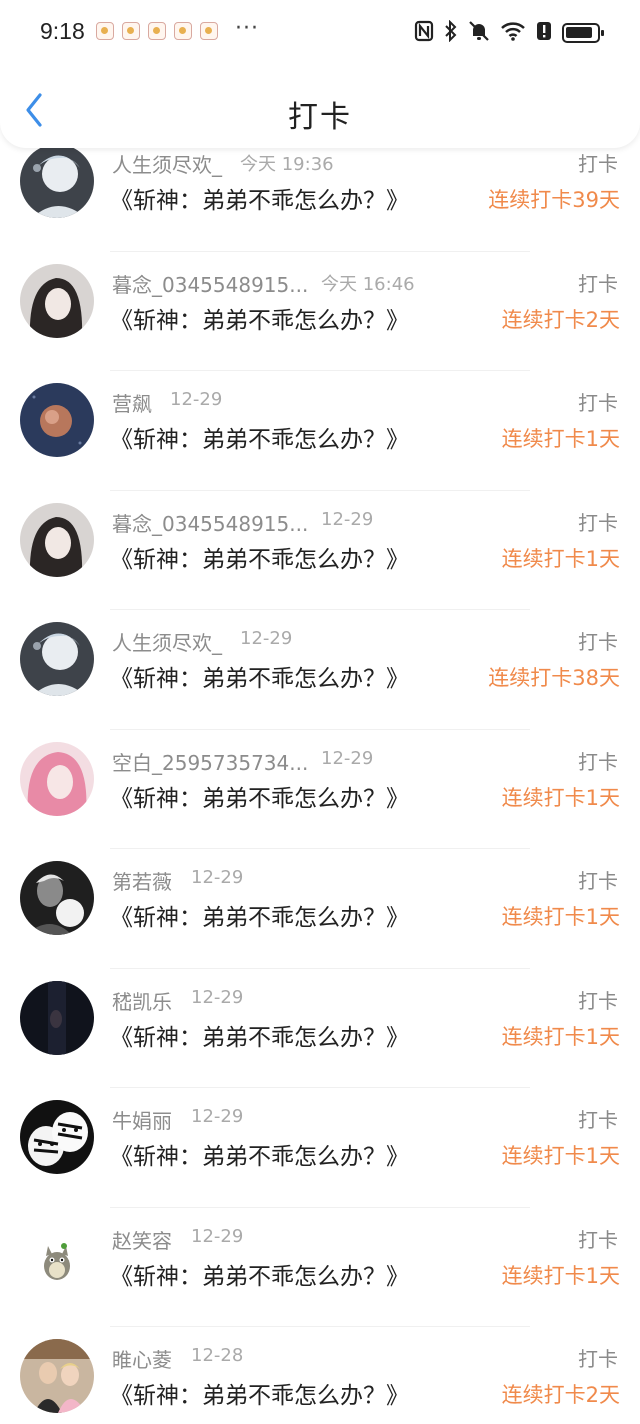 The width and height of the screenshot is (640, 1424). I want to click on list-item: 牛娟丽 12-29 打卡 《斩神：弟弟不乖怎么办？》 连续打卡1天, so click(320, 1148).